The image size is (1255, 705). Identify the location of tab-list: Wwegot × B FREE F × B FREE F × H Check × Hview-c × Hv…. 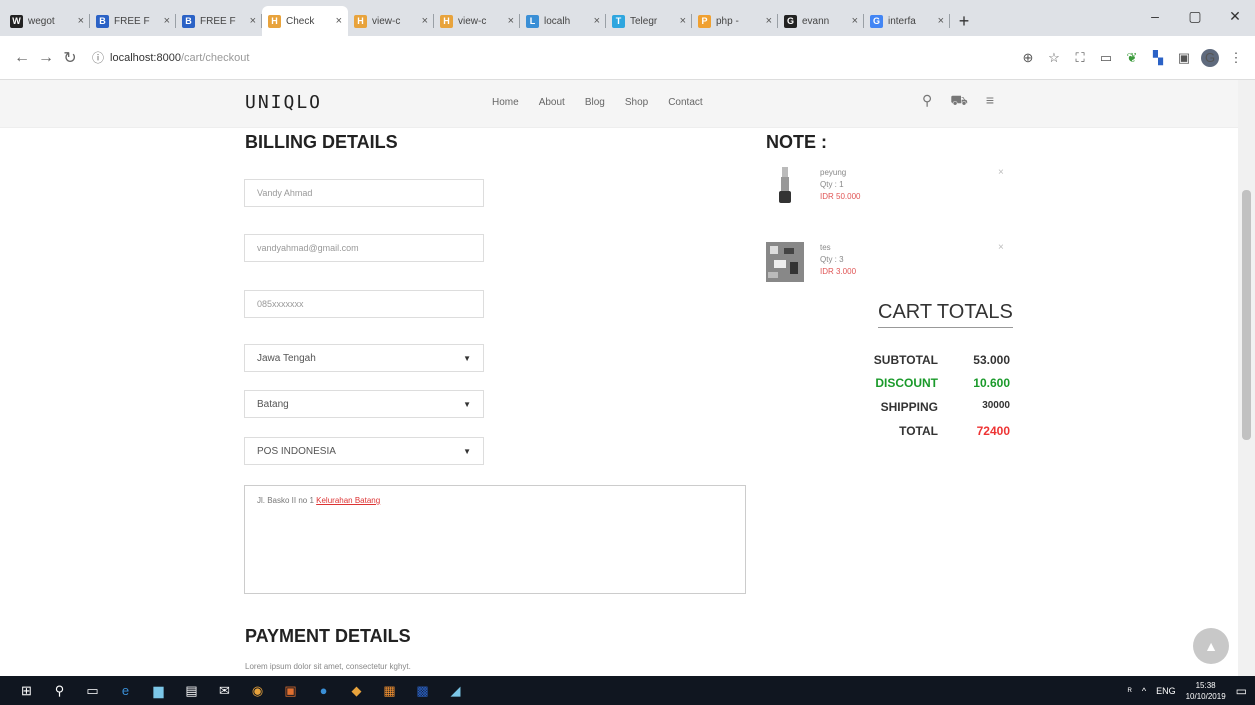
(477, 21).